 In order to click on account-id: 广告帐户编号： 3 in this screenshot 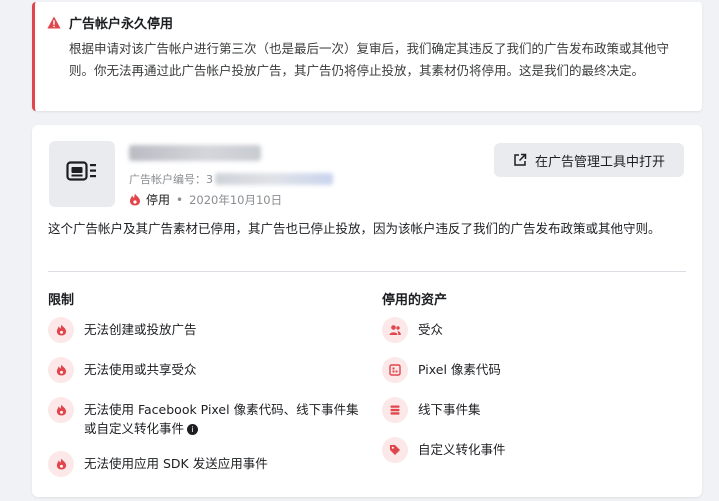, I will do `click(231, 179)`.